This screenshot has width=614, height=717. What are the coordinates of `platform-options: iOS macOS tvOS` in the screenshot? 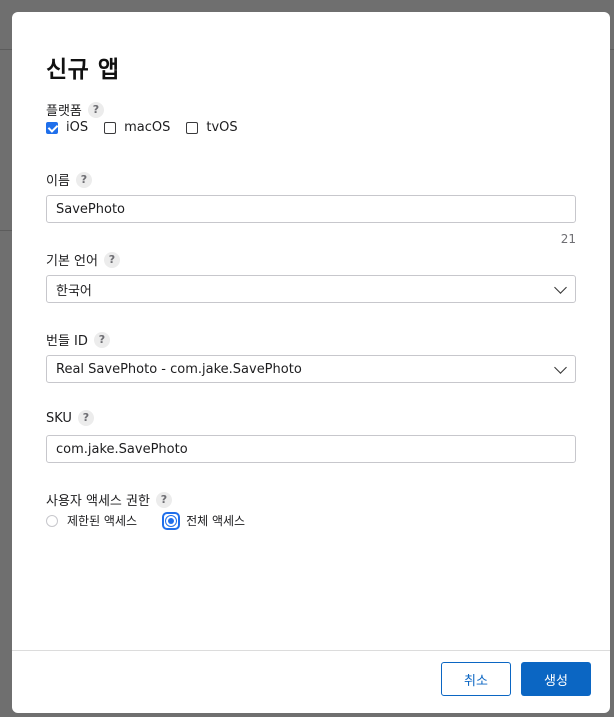 It's located at (150, 127).